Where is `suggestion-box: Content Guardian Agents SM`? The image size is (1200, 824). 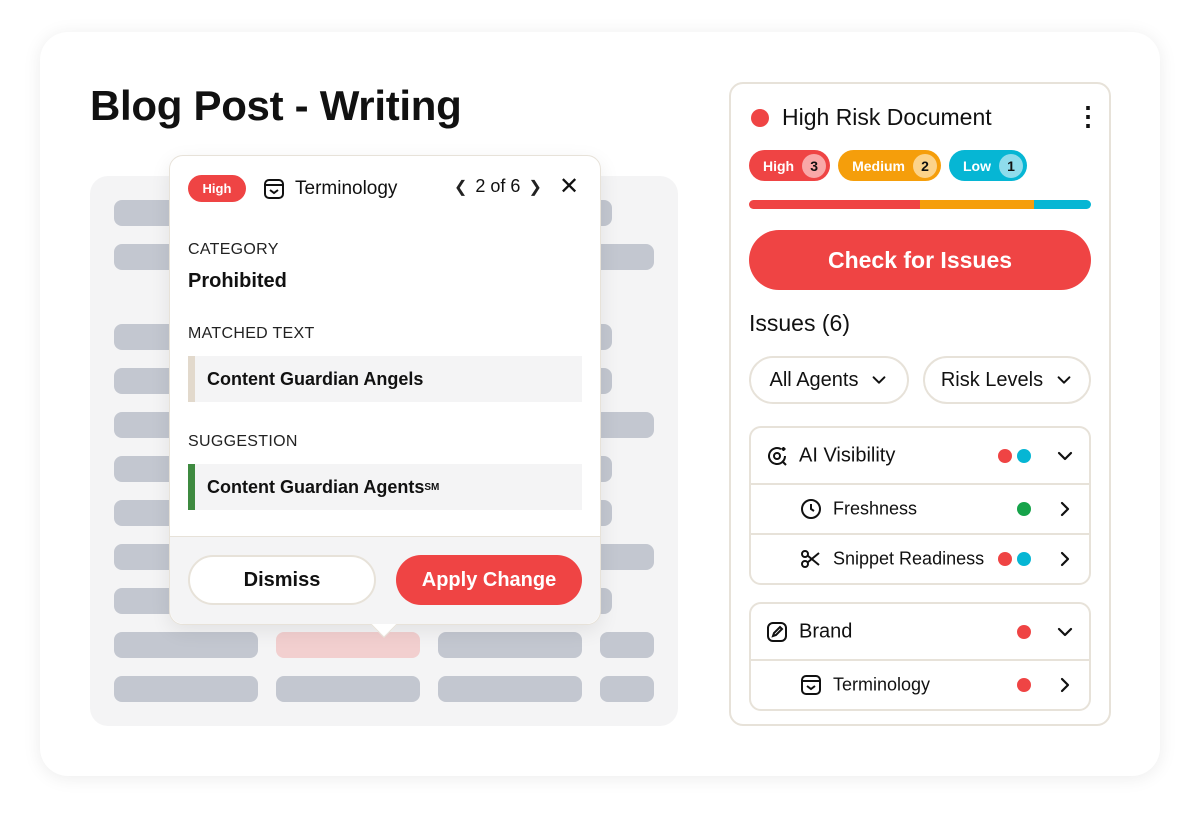
suggestion-box: Content Guardian Agents SM is located at coordinates (385, 487).